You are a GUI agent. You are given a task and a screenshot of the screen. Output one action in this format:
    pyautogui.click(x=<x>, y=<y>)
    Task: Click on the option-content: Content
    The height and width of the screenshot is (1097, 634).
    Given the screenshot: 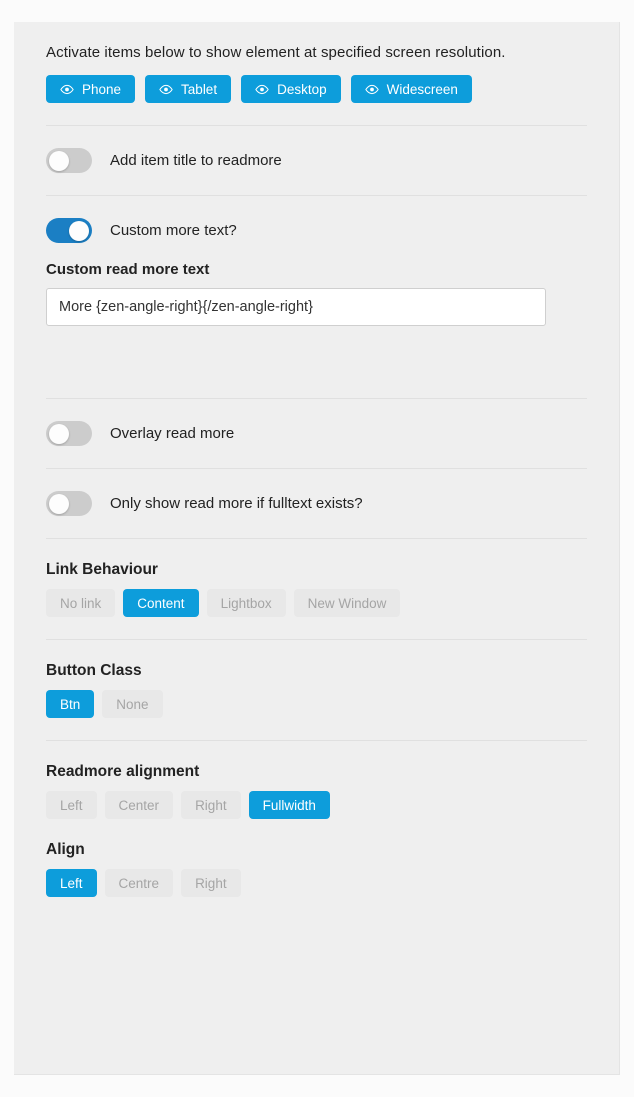 What is the action you would take?
    pyautogui.click(x=161, y=603)
    